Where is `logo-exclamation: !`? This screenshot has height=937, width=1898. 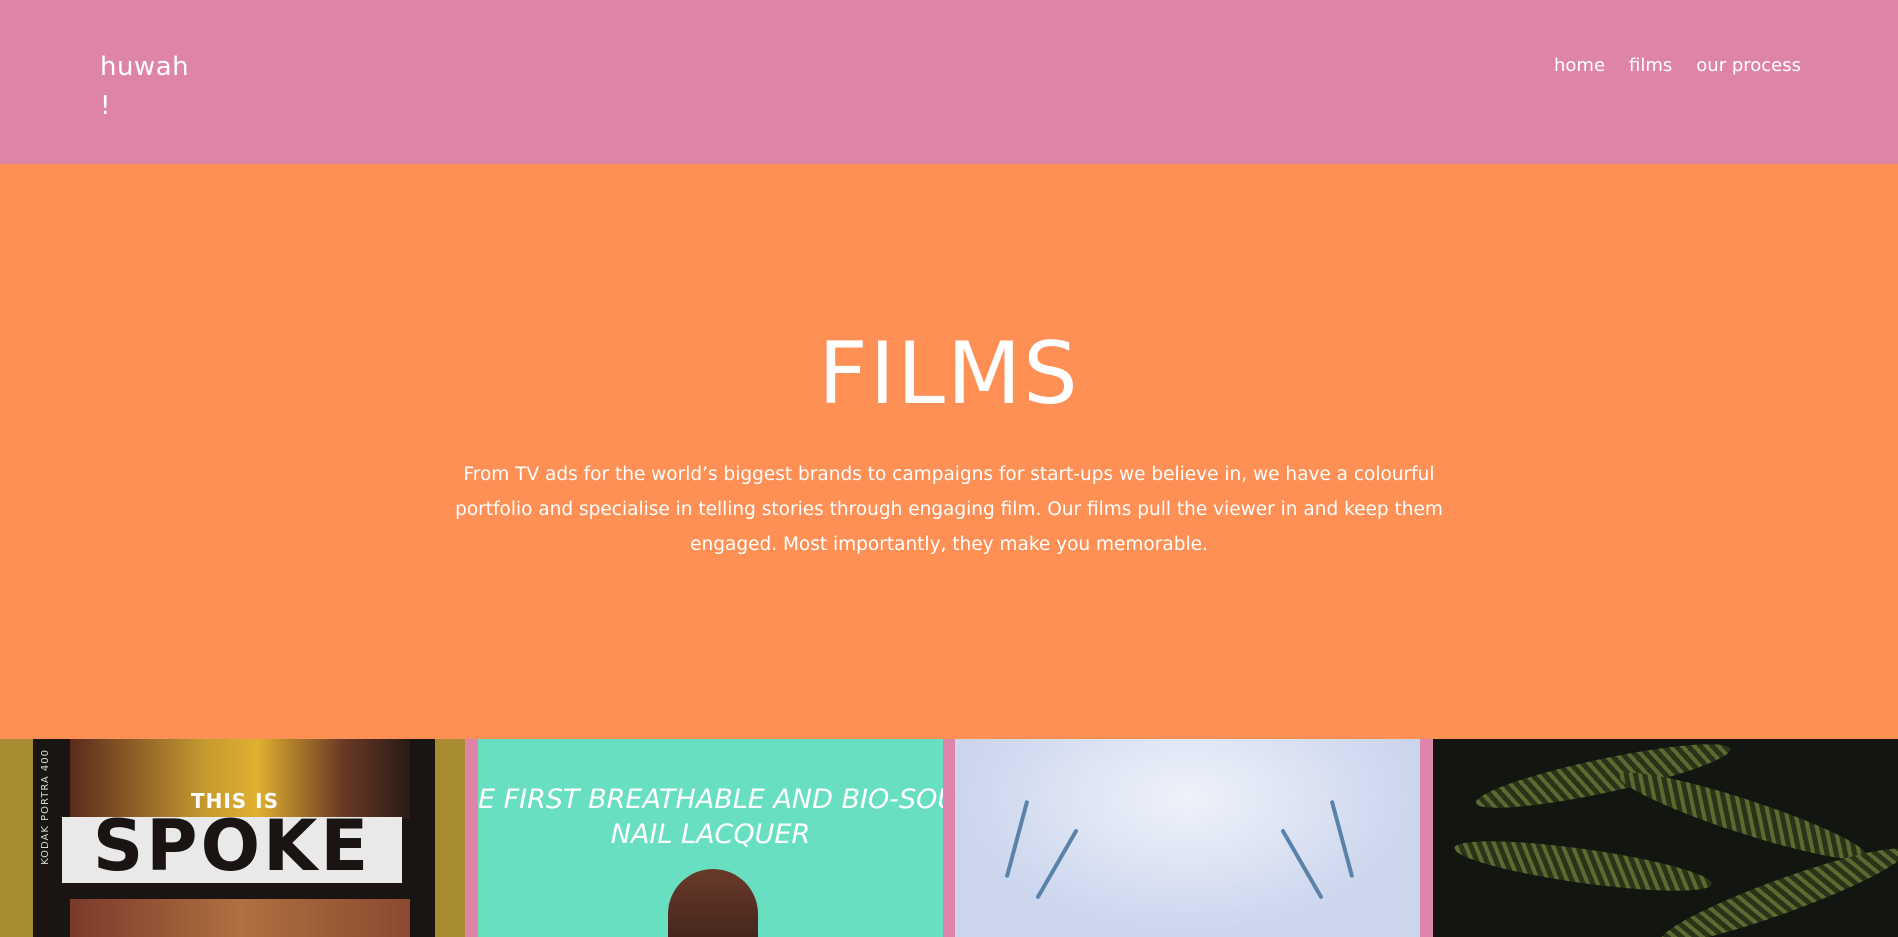 logo-exclamation: ! is located at coordinates (105, 106).